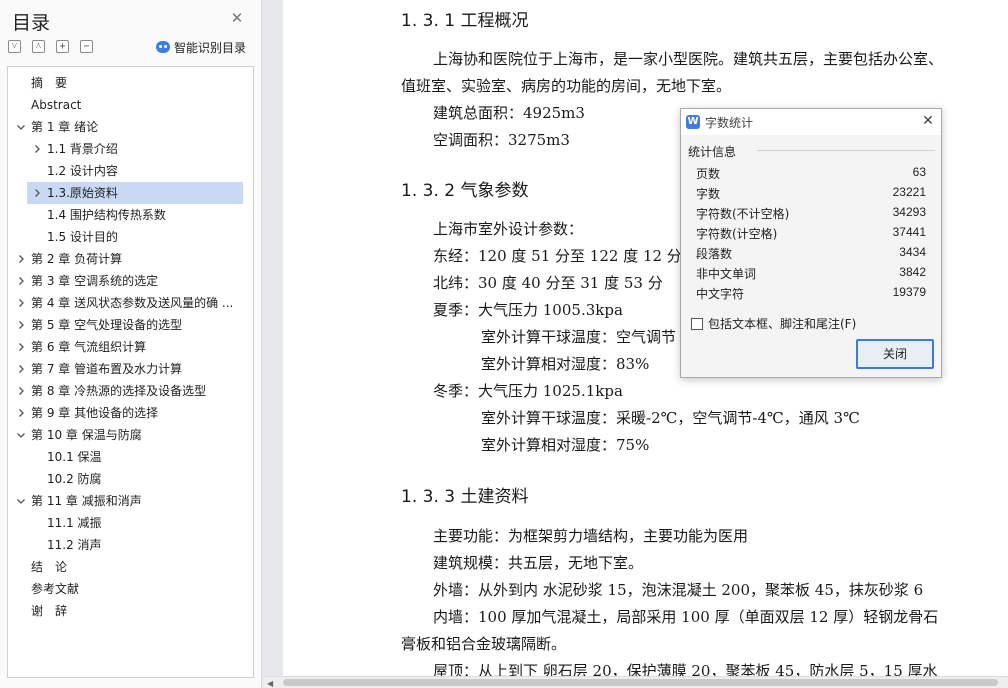 This screenshot has width=1008, height=688. What do you see at coordinates (130, 567) in the screenshot?
I see `toc-item: 结 论` at bounding box center [130, 567].